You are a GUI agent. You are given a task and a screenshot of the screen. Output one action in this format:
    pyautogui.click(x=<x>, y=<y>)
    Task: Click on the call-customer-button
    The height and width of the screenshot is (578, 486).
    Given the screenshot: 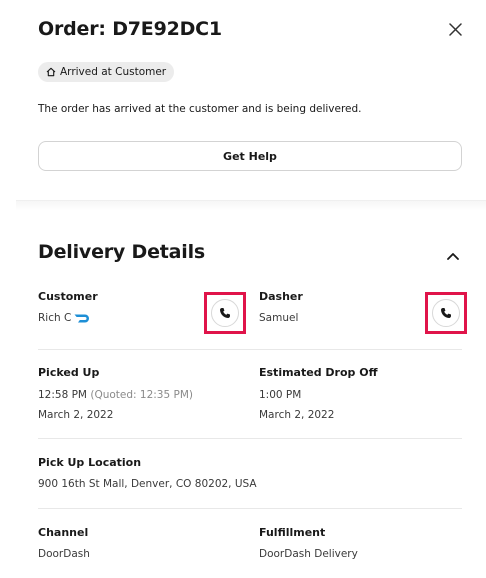 What is the action you would take?
    pyautogui.click(x=225, y=313)
    